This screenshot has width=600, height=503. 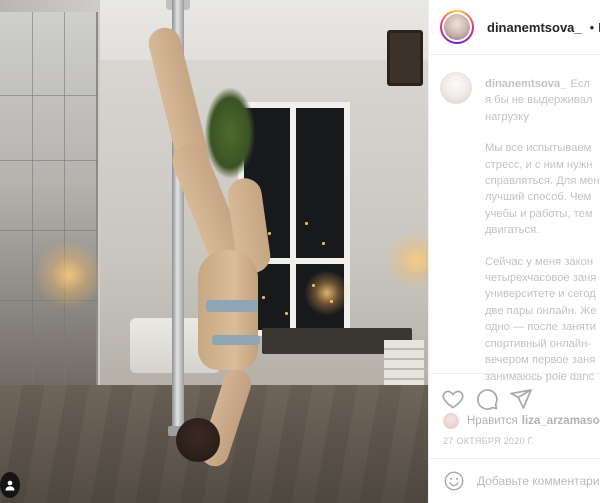 I want to click on caption-line: я бы не выдерживал, so click(x=539, y=100).